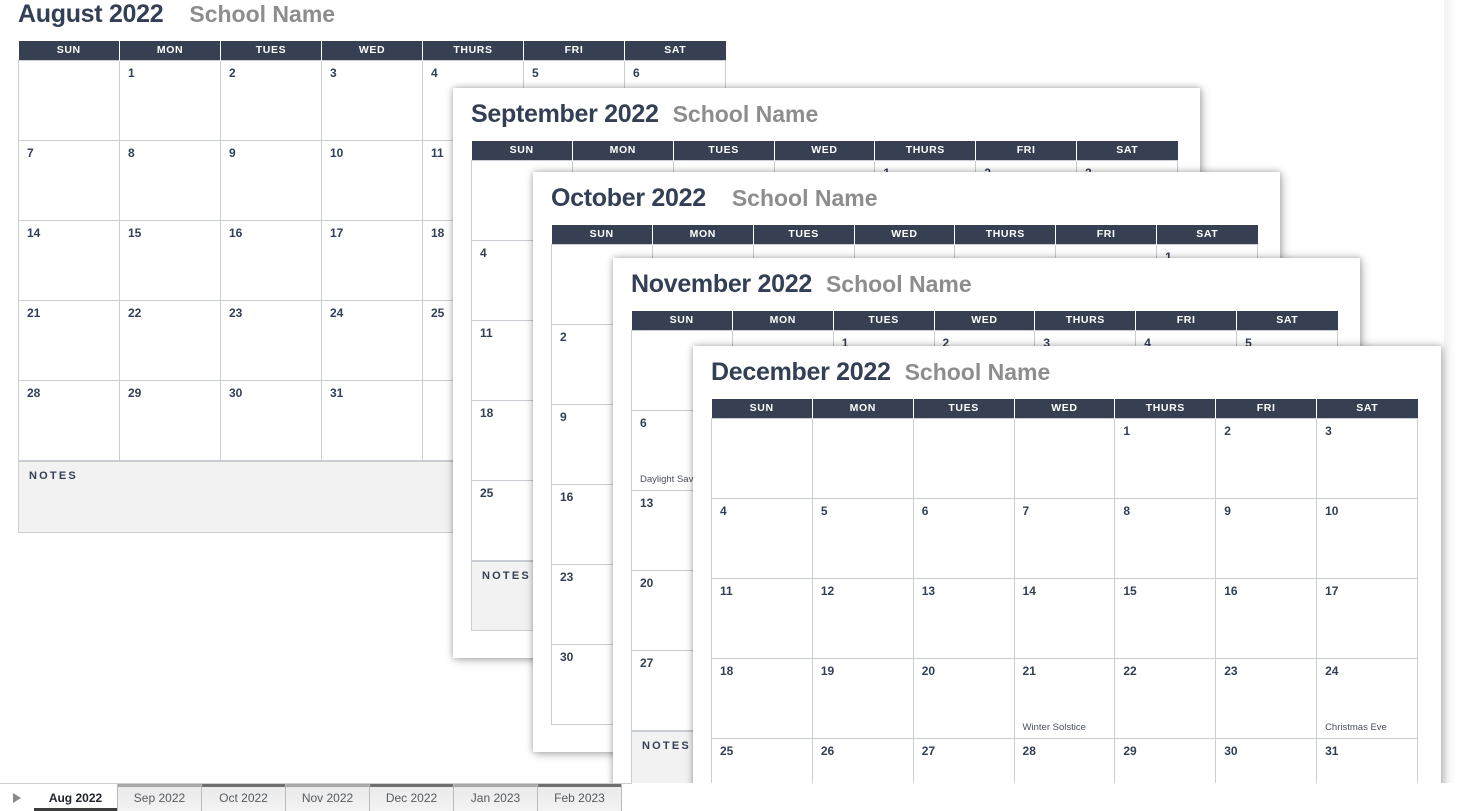  I want to click on calendar-cell-day: 30, so click(271, 420).